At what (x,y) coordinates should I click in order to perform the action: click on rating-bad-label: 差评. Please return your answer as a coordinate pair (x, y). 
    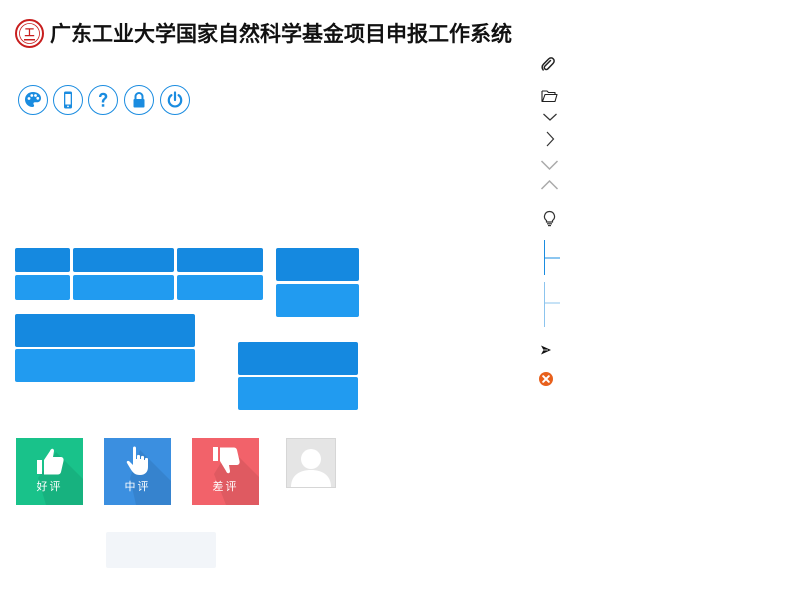
    Looking at the image, I should click on (225, 486).